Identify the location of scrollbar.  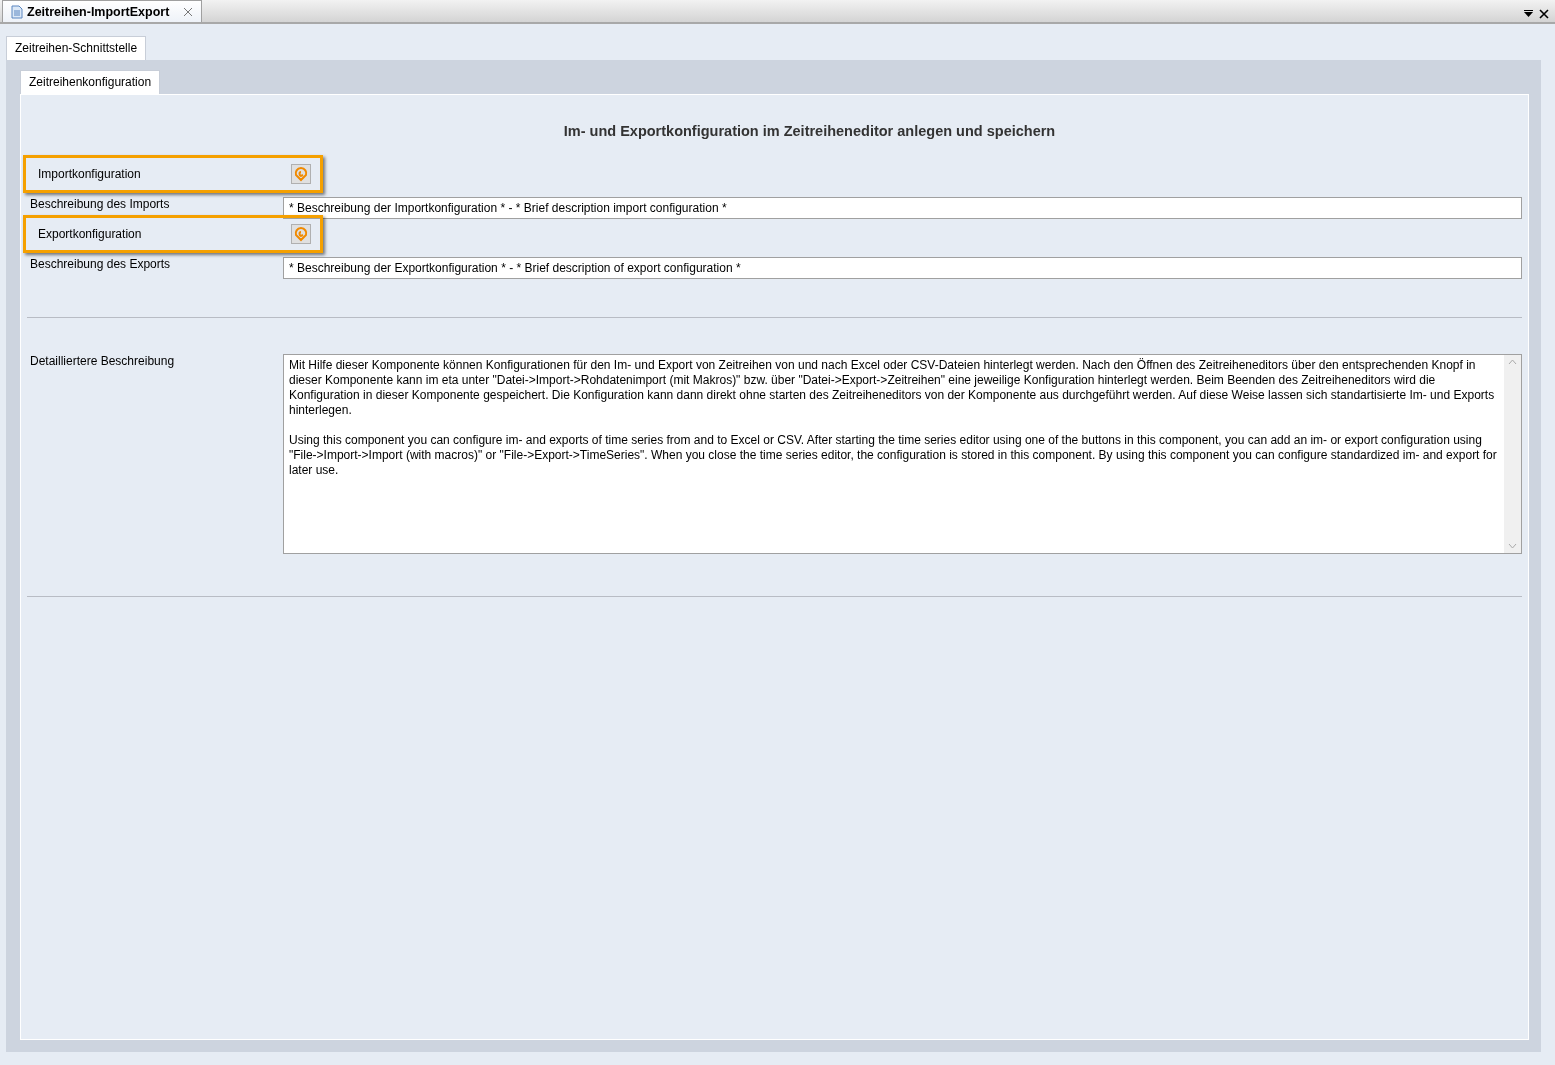
(1512, 454).